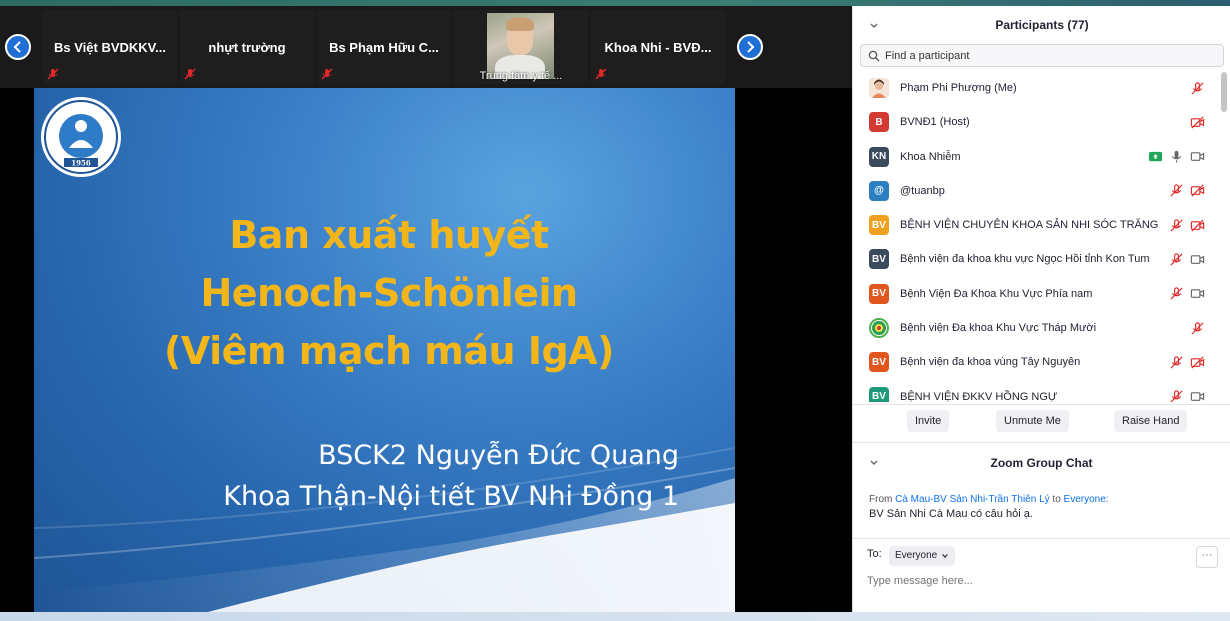 The height and width of the screenshot is (621, 1230). I want to click on mic-icon, so click(1176, 156).